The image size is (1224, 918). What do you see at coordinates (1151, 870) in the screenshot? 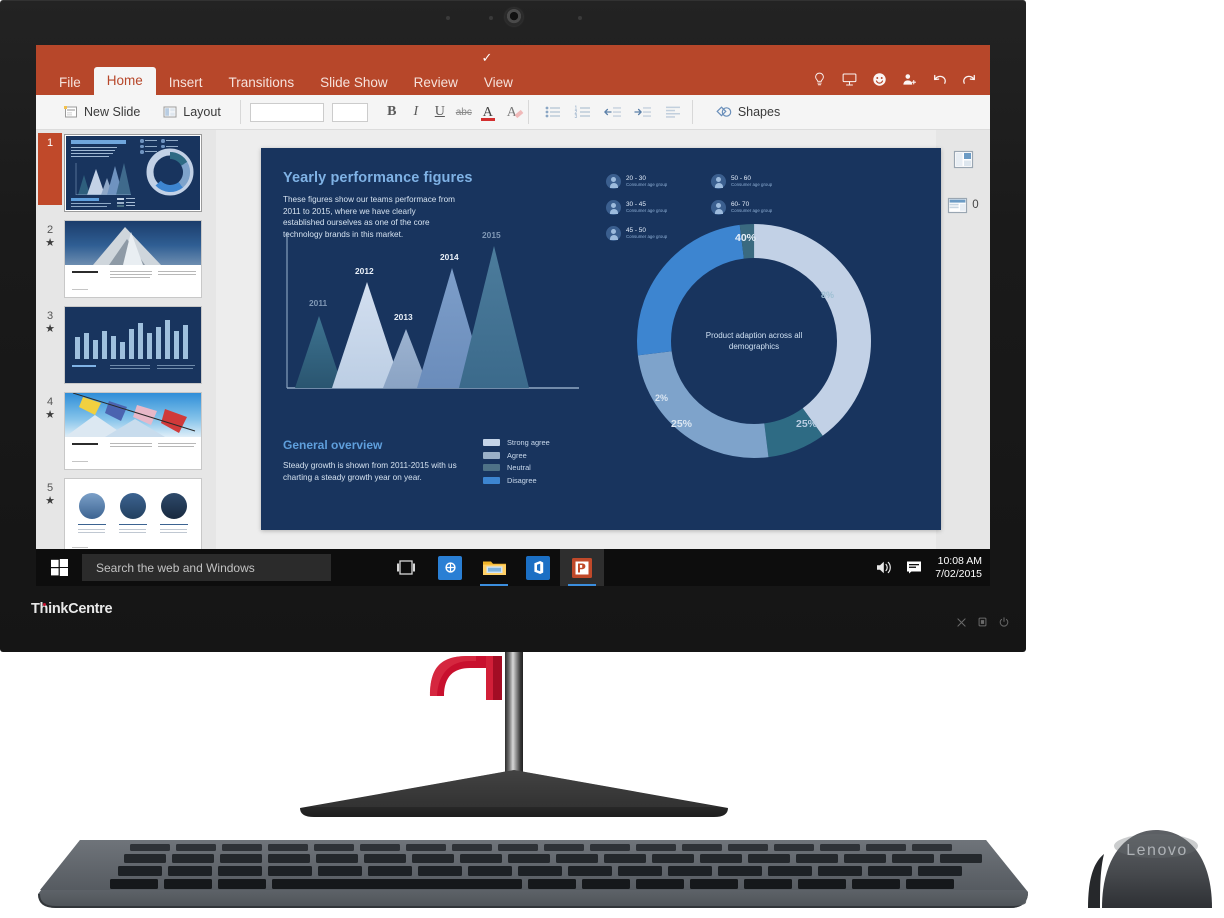
I see `mouse: Lenovo` at bounding box center [1151, 870].